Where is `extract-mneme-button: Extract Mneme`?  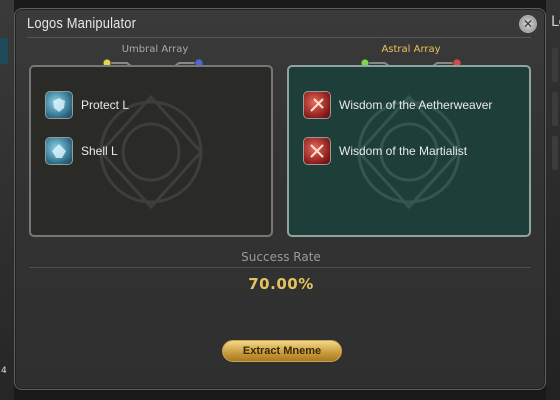 extract-mneme-button: Extract Mneme is located at coordinates (282, 351).